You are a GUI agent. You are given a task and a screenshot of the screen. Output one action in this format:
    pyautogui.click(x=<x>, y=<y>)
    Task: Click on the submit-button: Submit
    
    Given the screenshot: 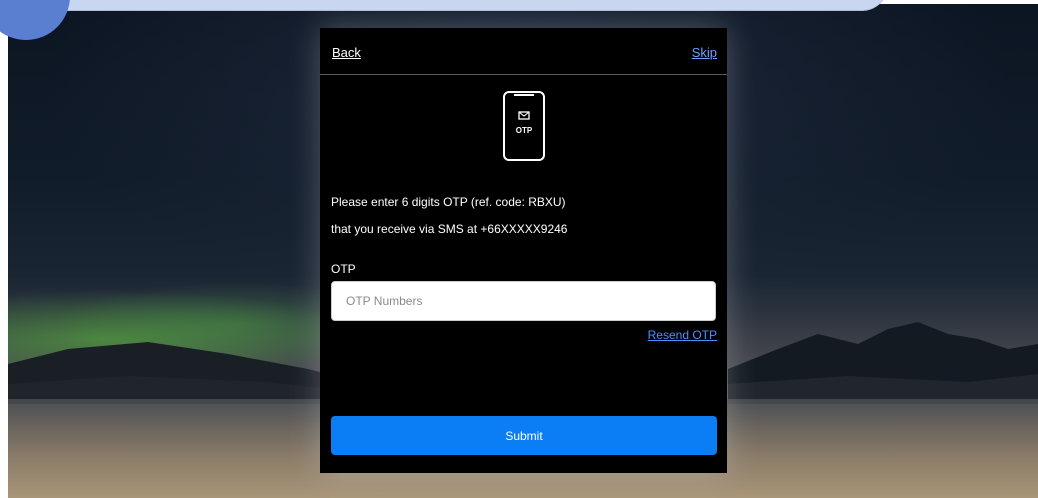 What is the action you would take?
    pyautogui.click(x=524, y=435)
    